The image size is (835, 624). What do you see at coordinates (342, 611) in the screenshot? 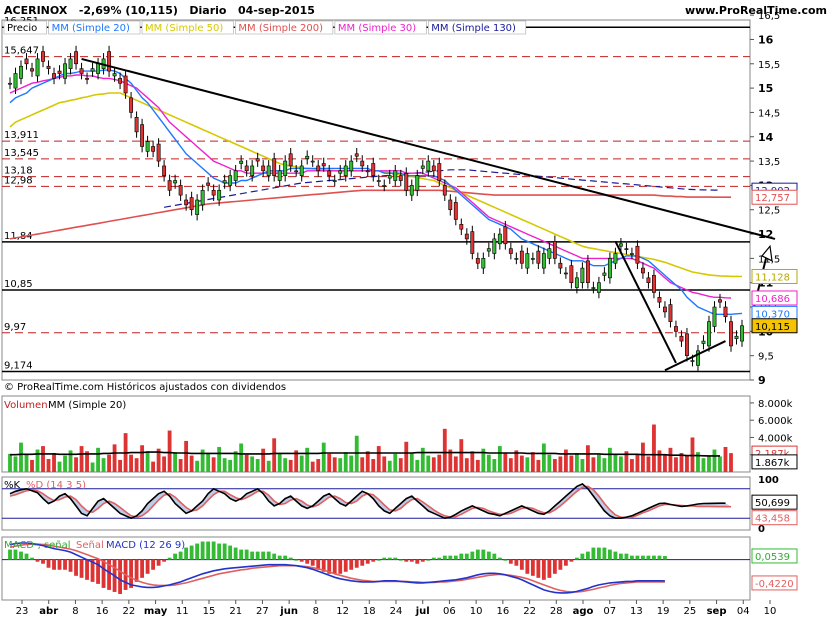
I see `x-tick-label: 12` at bounding box center [342, 611].